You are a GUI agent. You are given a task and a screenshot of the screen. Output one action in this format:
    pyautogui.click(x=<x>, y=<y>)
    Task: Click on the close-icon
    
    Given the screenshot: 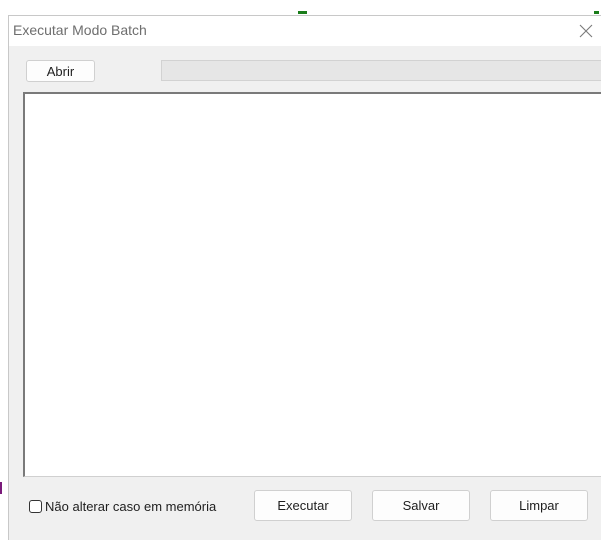 What is the action you would take?
    pyautogui.click(x=586, y=31)
    